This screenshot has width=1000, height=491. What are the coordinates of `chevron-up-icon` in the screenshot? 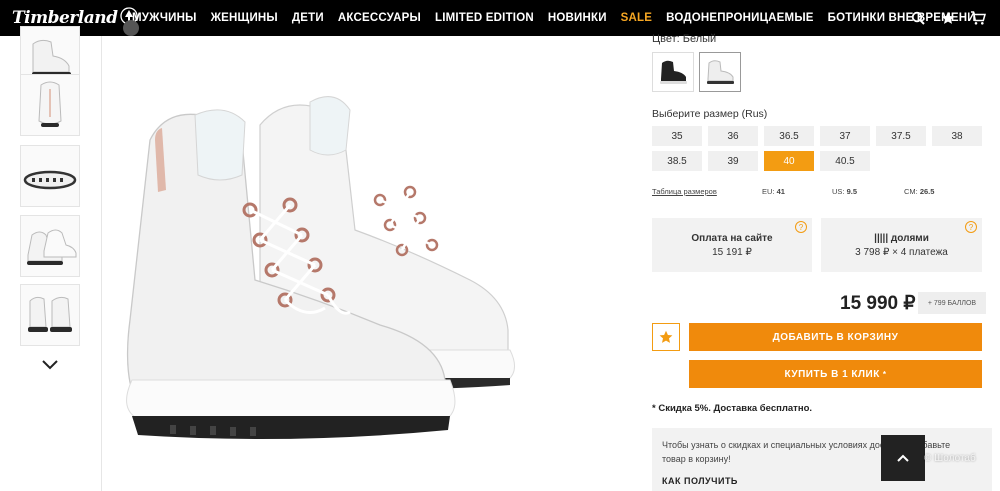 It's located at (903, 458).